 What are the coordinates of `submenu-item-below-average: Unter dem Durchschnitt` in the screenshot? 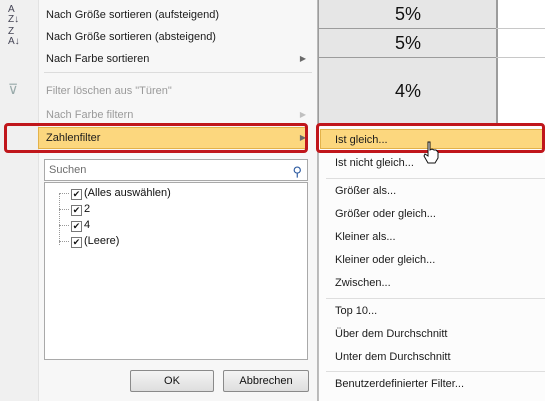 It's located at (440, 357).